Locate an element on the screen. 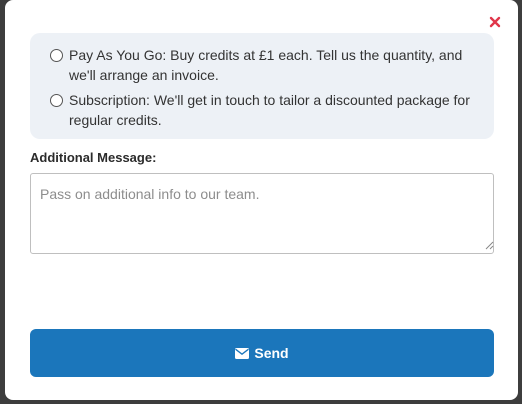 Image resolution: width=522 pixels, height=404 pixels. close-button is located at coordinates (495, 22).